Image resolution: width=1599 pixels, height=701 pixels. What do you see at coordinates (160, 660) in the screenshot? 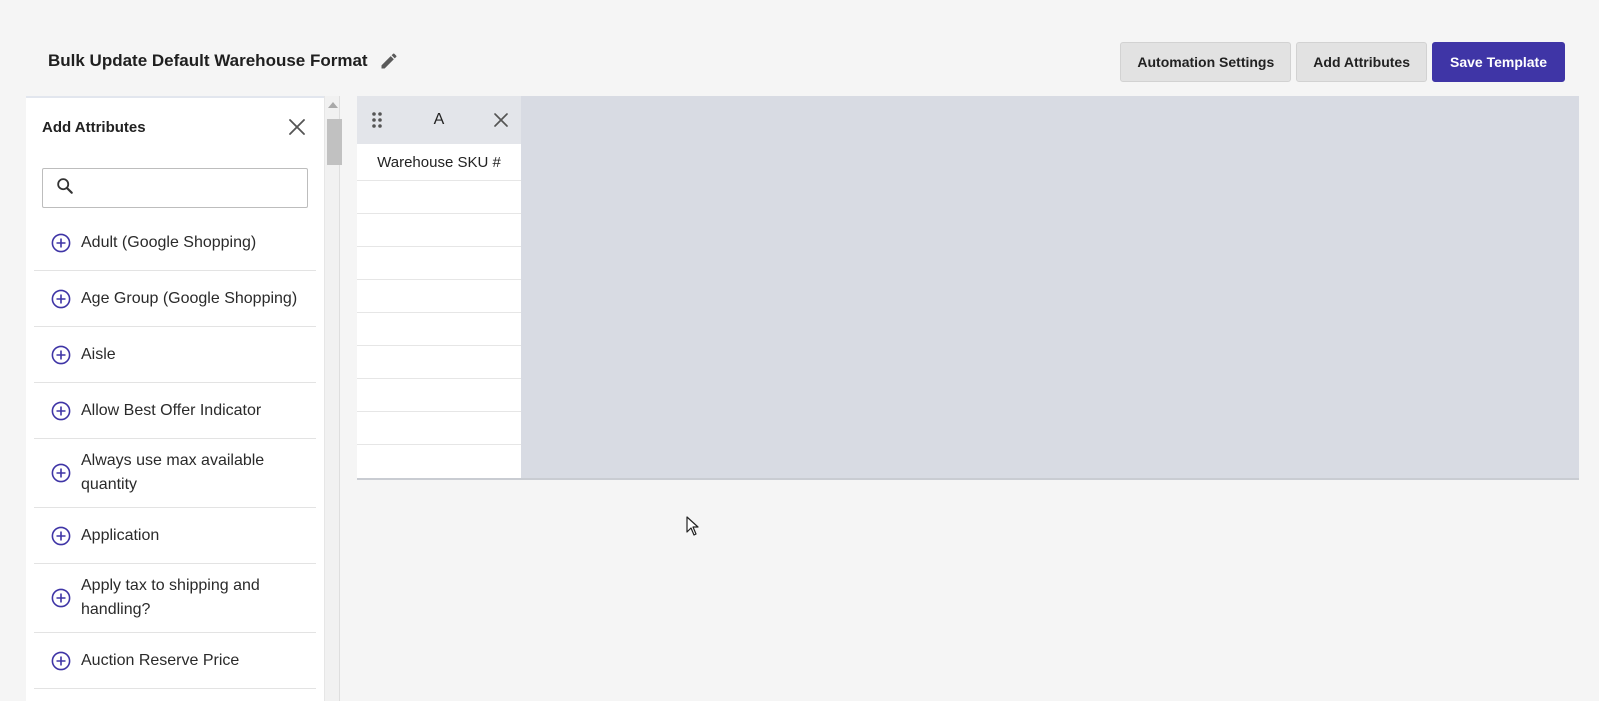
I see `attribute-label: Auction Reserve Price` at bounding box center [160, 660].